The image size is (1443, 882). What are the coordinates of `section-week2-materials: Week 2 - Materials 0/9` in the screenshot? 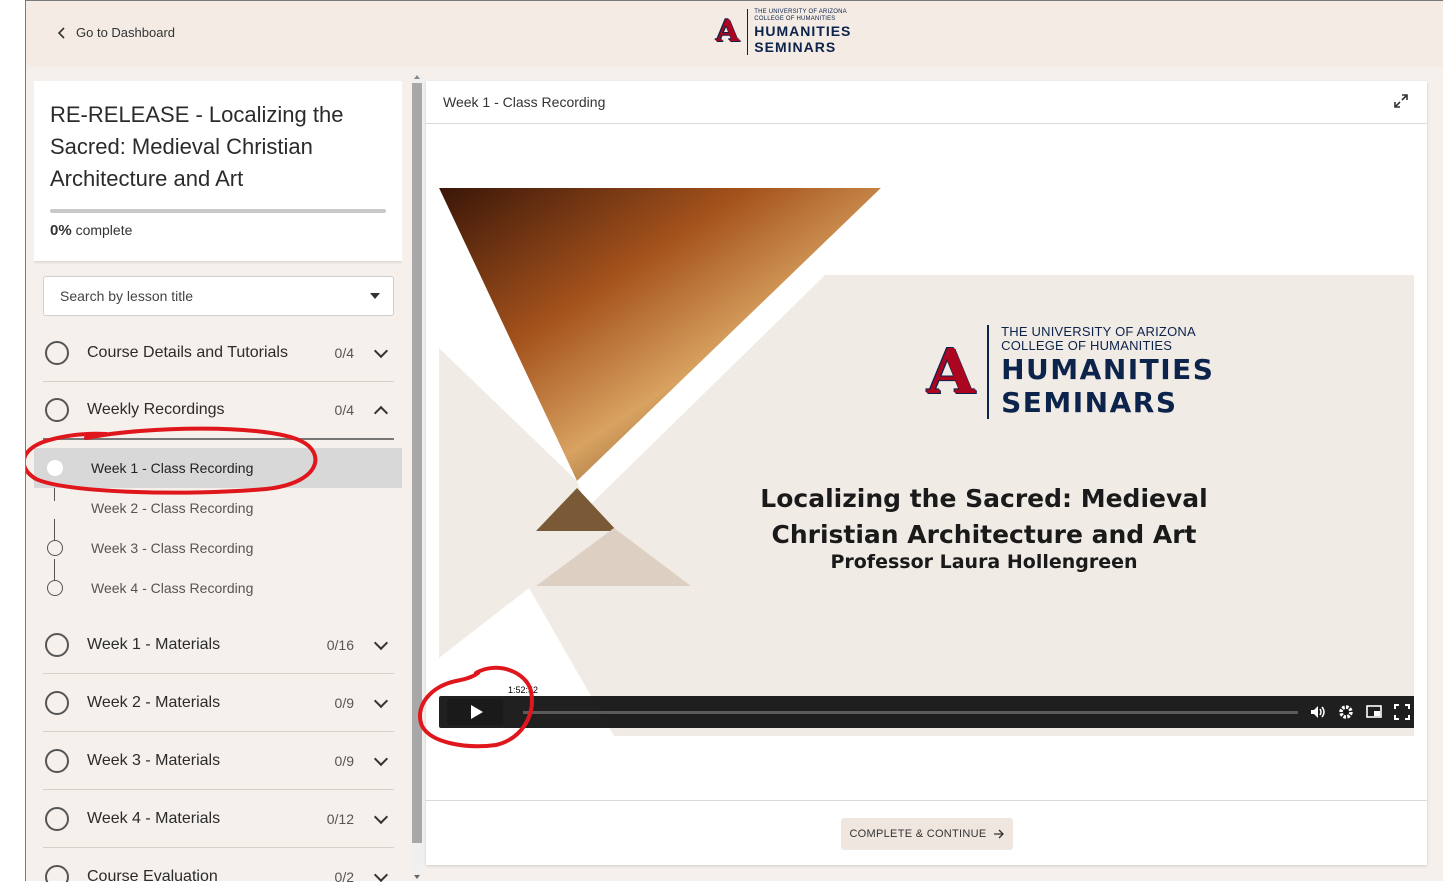 It's located at (218, 703).